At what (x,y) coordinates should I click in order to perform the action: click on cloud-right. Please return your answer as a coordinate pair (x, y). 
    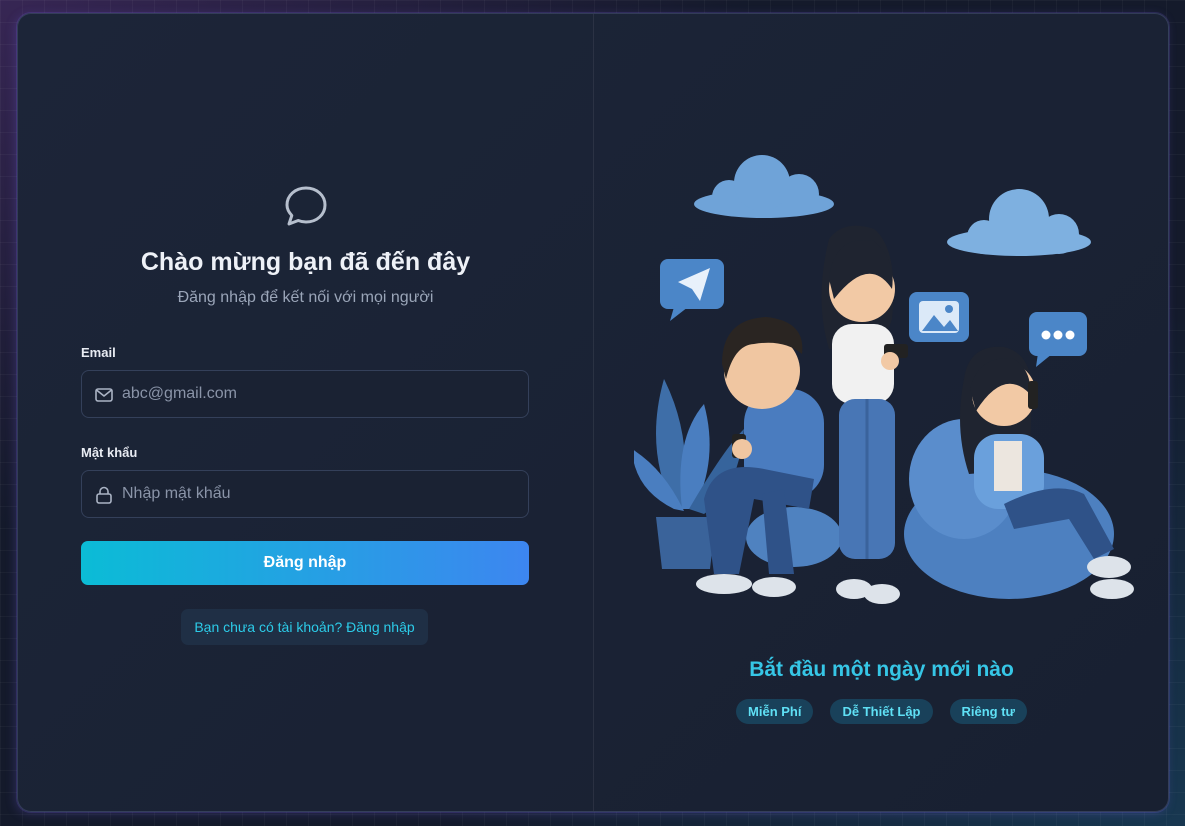
    Looking at the image, I should click on (1019, 222).